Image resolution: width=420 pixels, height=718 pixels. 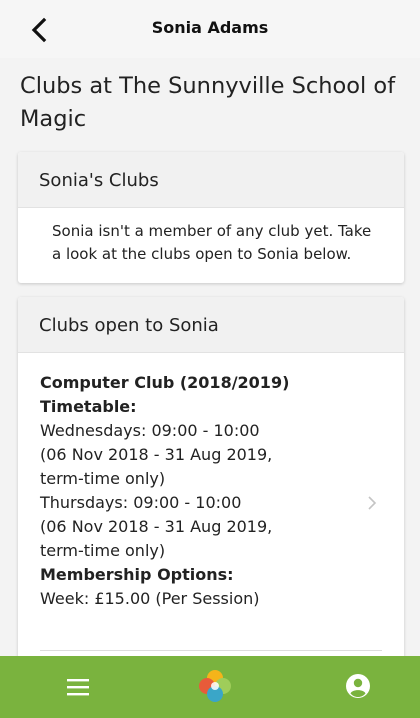 I want to click on membership-option: Week: £15.00 (Per Session), so click(x=150, y=598).